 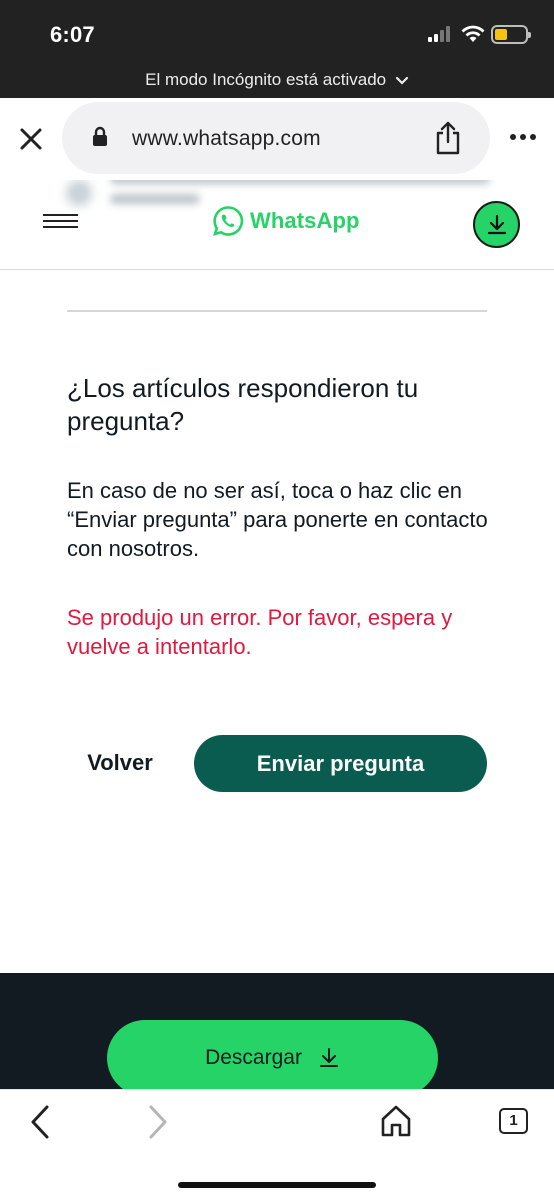 What do you see at coordinates (100, 136) in the screenshot?
I see `lock-icon` at bounding box center [100, 136].